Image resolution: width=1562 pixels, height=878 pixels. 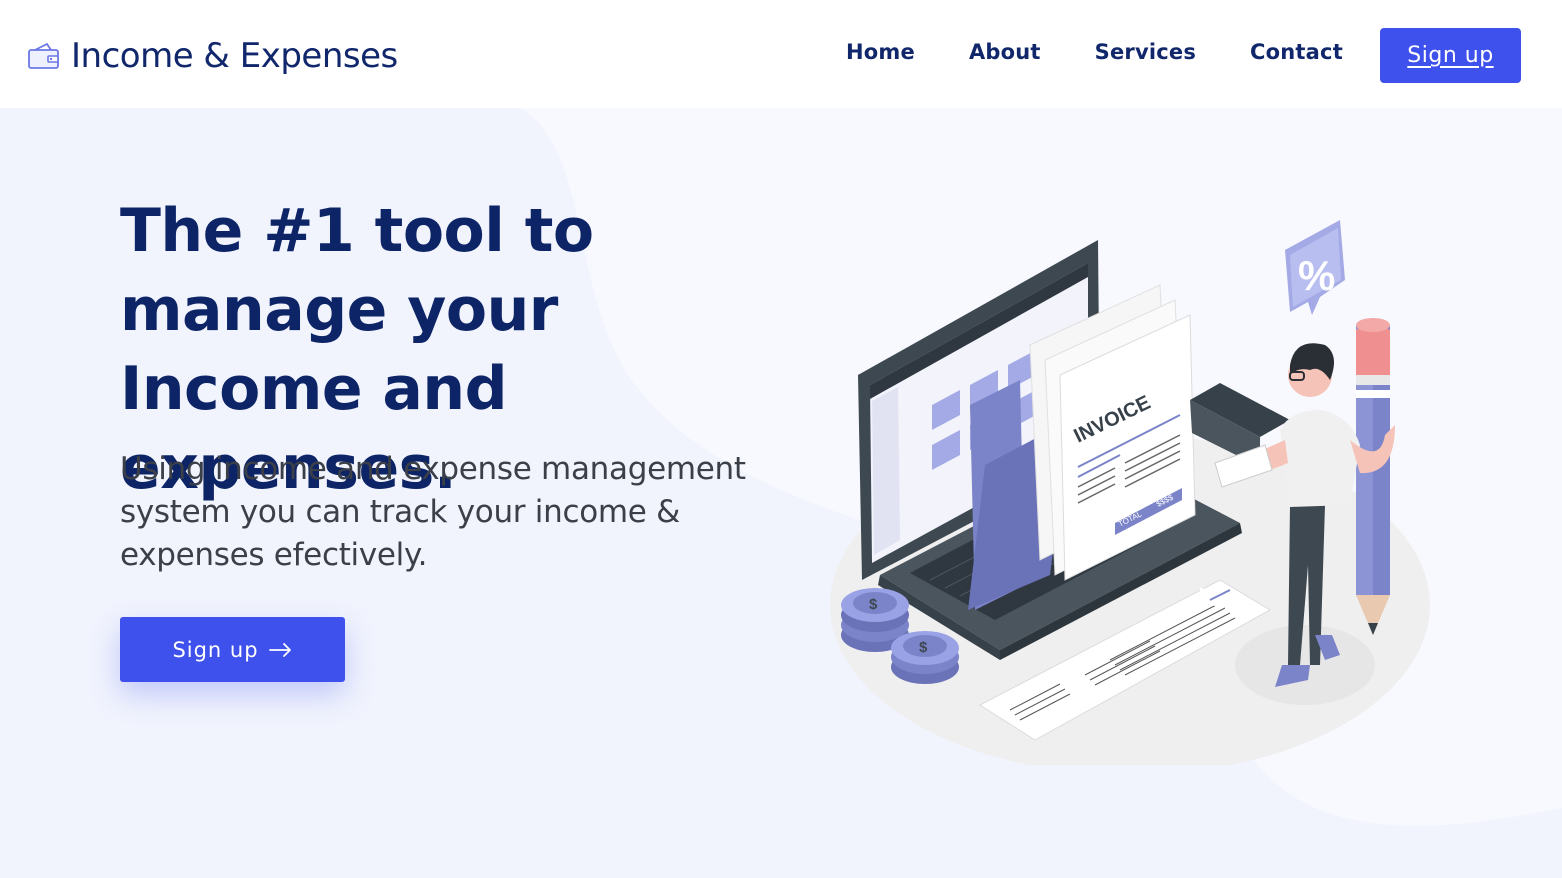 What do you see at coordinates (1094, 52) in the screenshot?
I see `main-nav: Home About Services Contact` at bounding box center [1094, 52].